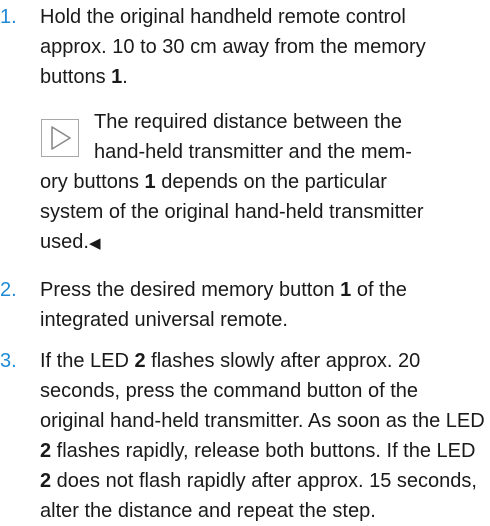 The image size is (490, 526). What do you see at coordinates (8, 290) in the screenshot?
I see `step-number: 2.` at bounding box center [8, 290].